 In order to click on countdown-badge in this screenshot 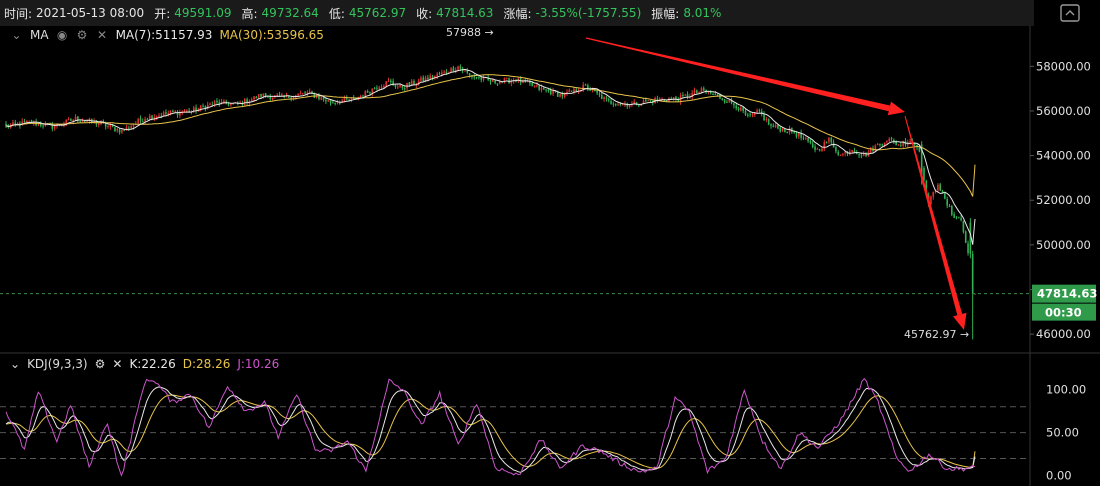, I will do `click(1064, 312)`.